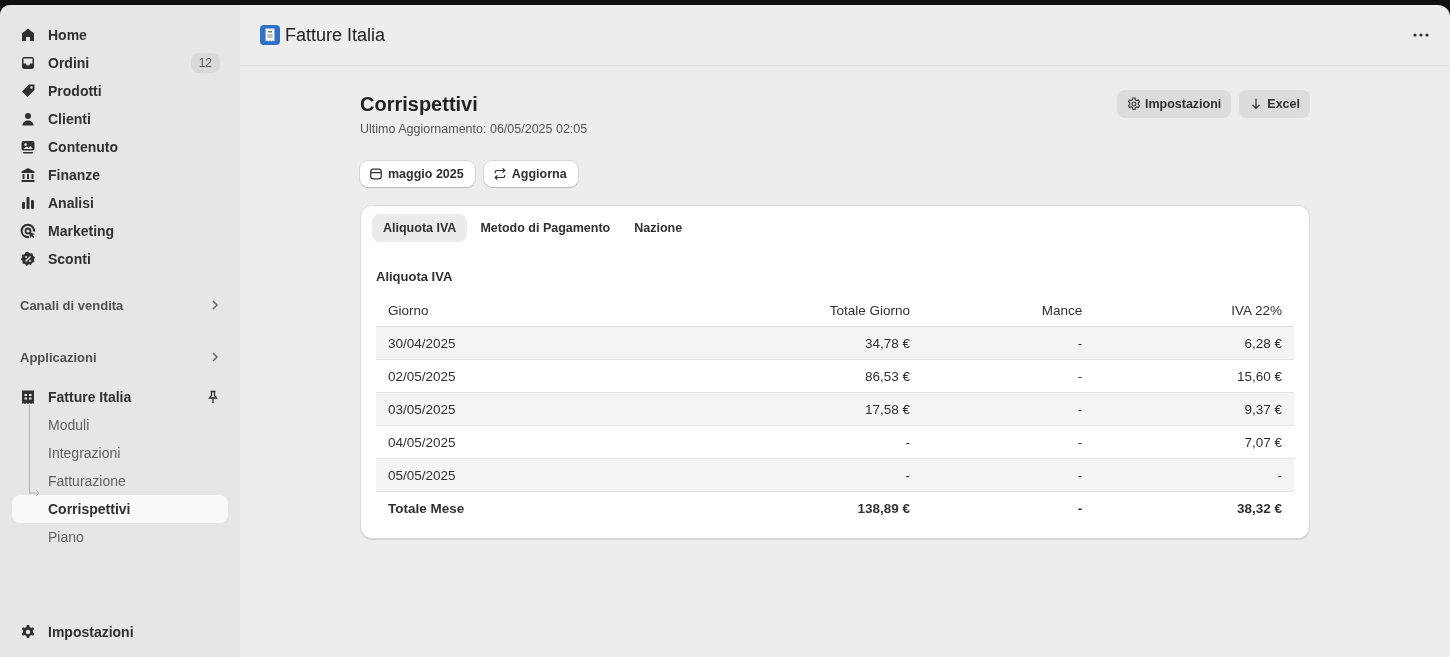  I want to click on receipt-logo-icon, so click(270, 35).